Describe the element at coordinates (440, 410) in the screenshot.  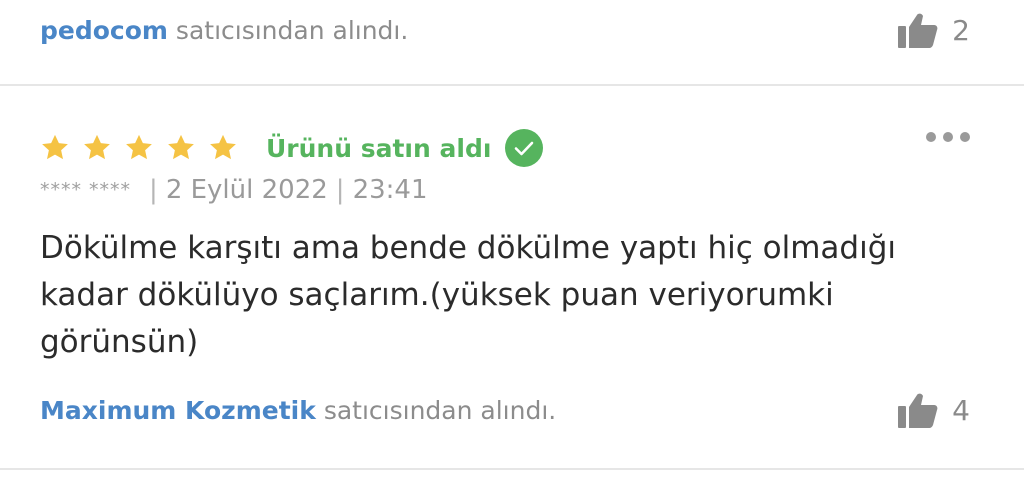
I see `review-seller-suffix: satıcısından alındı.` at that location.